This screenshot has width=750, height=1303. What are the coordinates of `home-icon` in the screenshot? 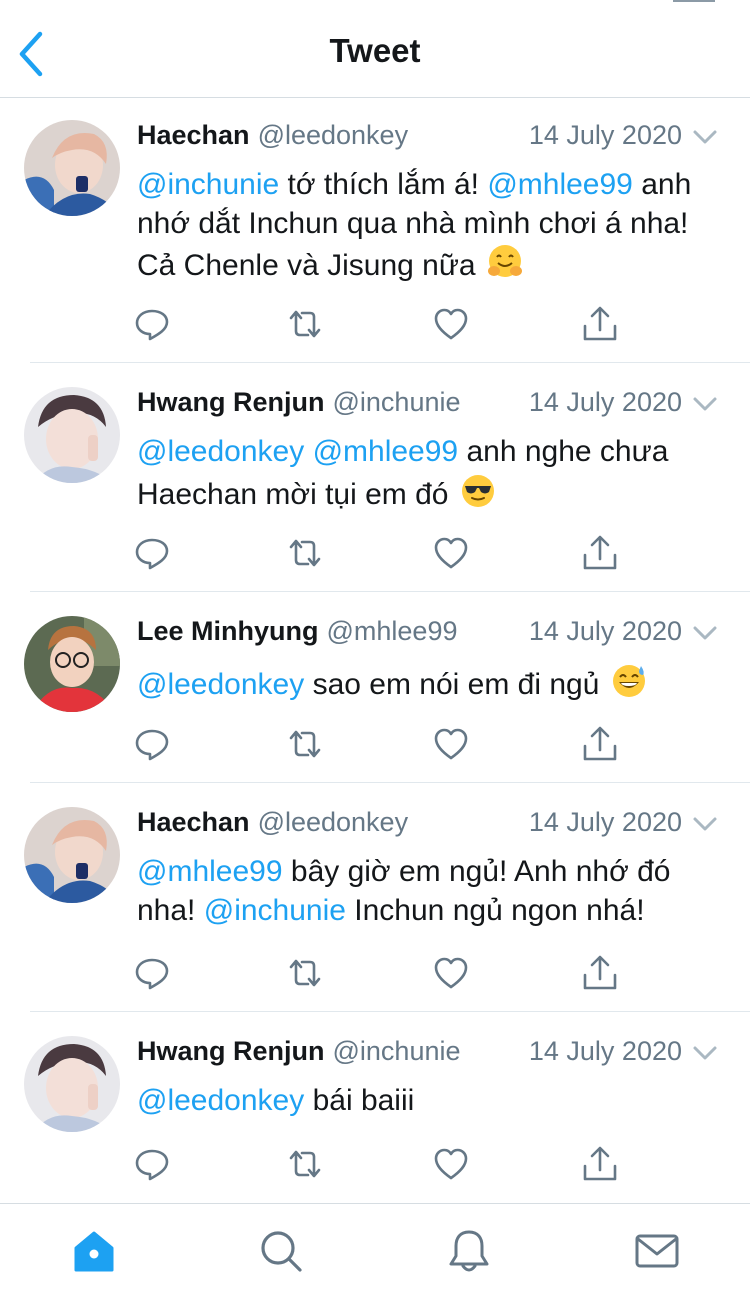 It's located at (94, 1251).